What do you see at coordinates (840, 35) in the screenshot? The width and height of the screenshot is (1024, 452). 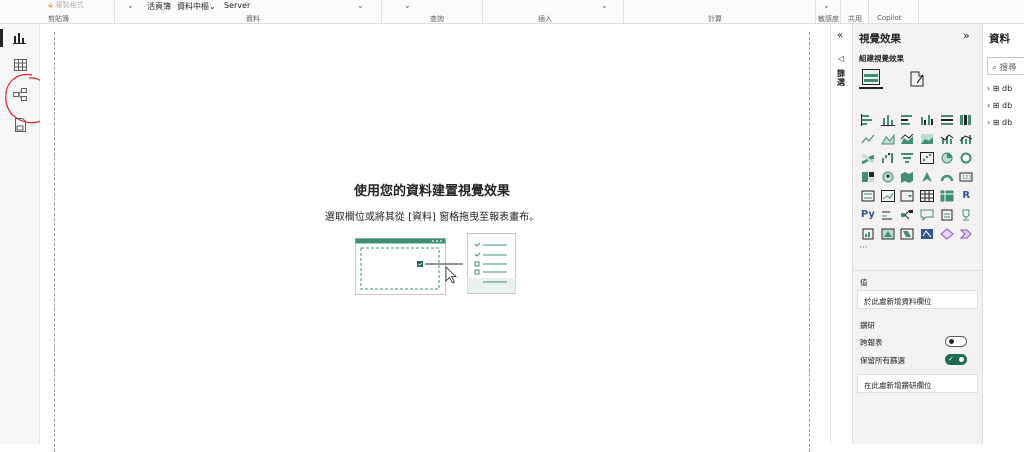 I see `double-chevron-left-icon: «` at bounding box center [840, 35].